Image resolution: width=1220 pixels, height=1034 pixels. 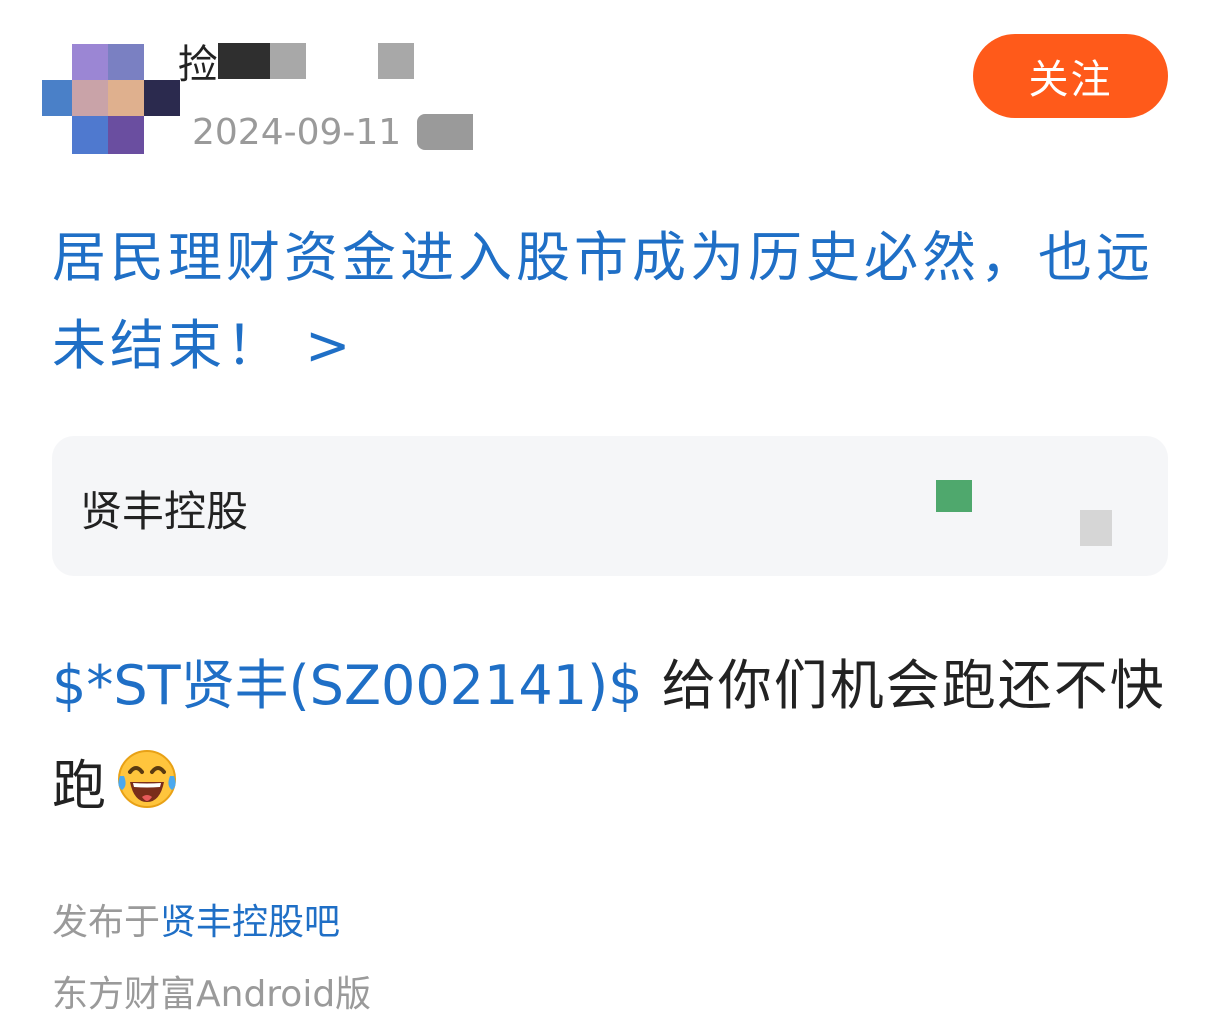 What do you see at coordinates (212, 994) in the screenshot?
I see `client-source: 东方财富Android版` at bounding box center [212, 994].